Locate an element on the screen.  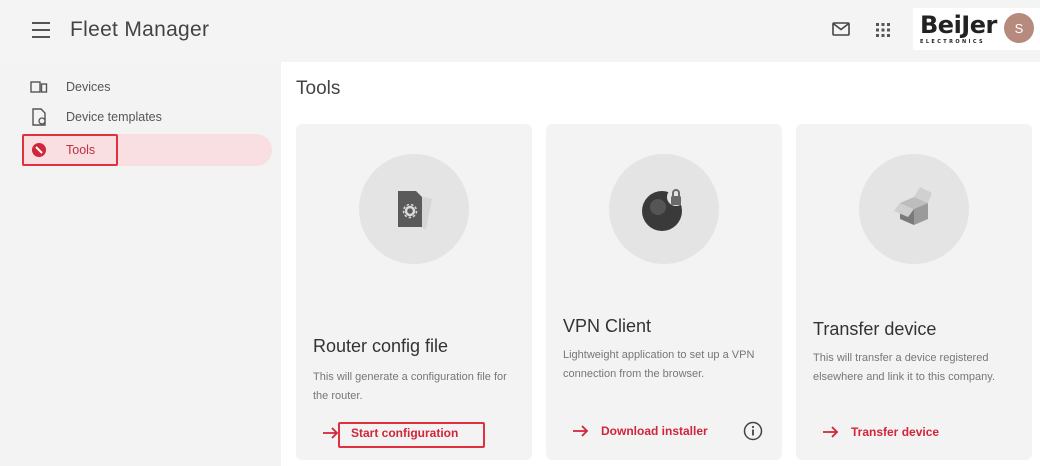
transfer-device-link: Transfer device is located at coordinates (881, 432).